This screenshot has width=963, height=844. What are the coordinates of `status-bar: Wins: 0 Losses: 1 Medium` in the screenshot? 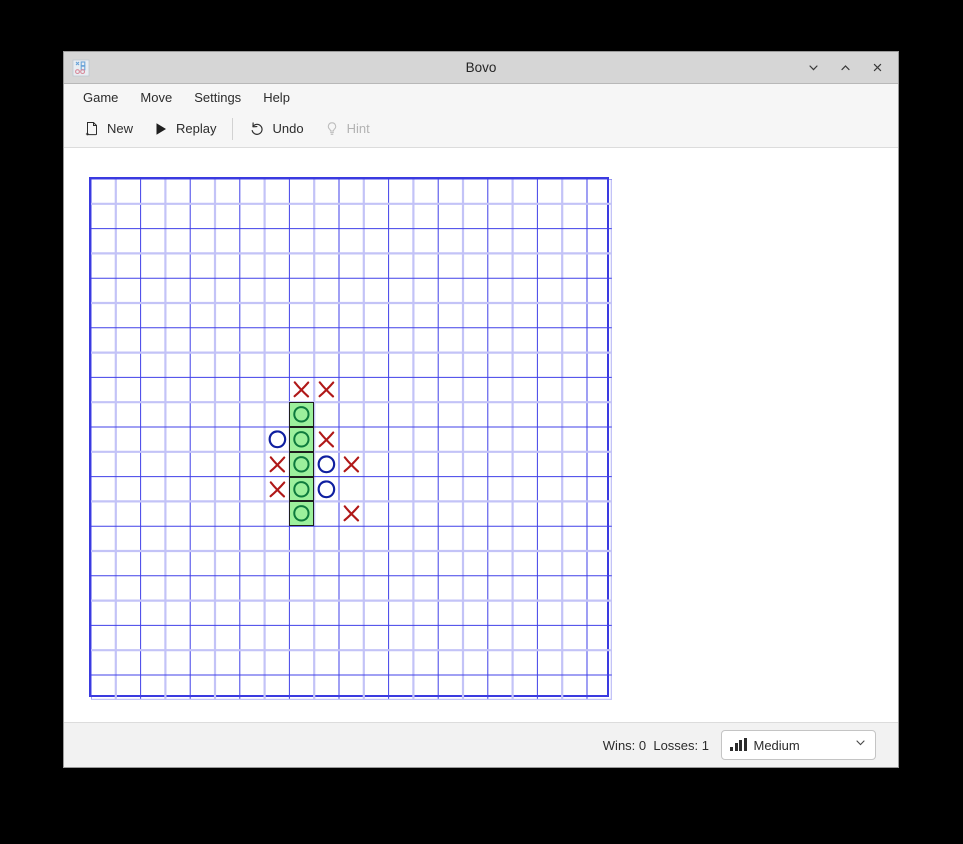 It's located at (481, 744).